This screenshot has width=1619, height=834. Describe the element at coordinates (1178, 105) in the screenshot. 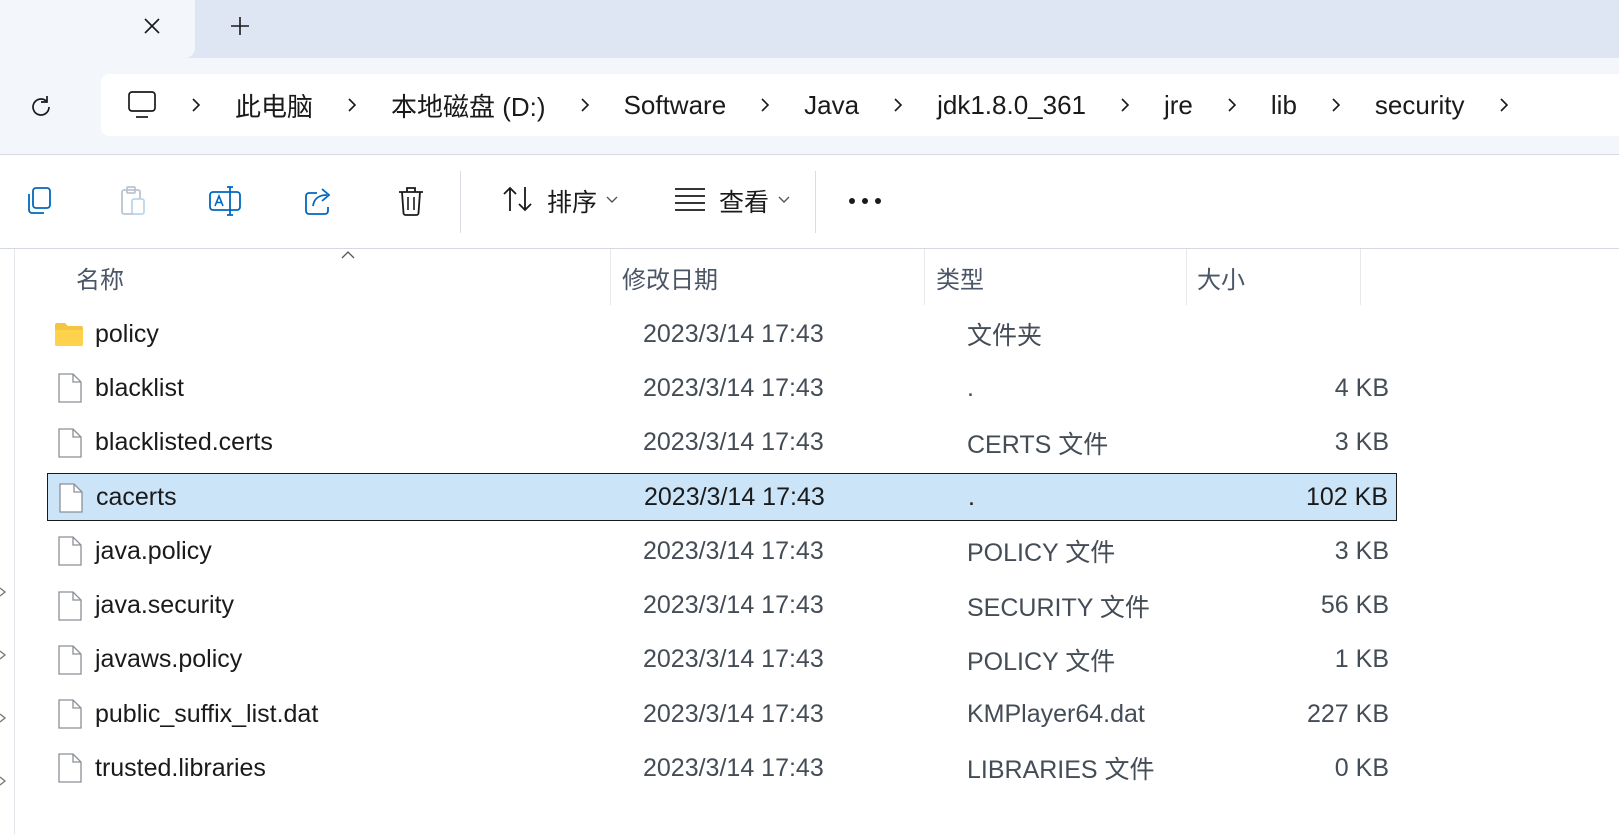

I see `breadcrumb-item: jre` at that location.